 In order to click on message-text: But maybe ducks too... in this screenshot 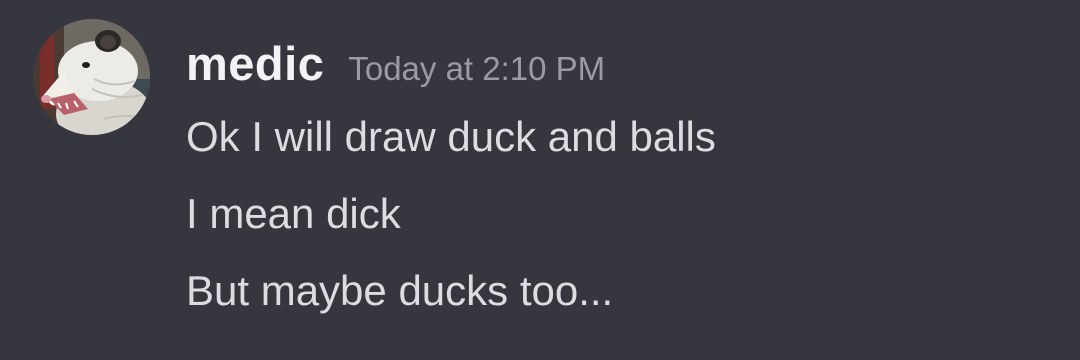, I will do `click(400, 290)`.